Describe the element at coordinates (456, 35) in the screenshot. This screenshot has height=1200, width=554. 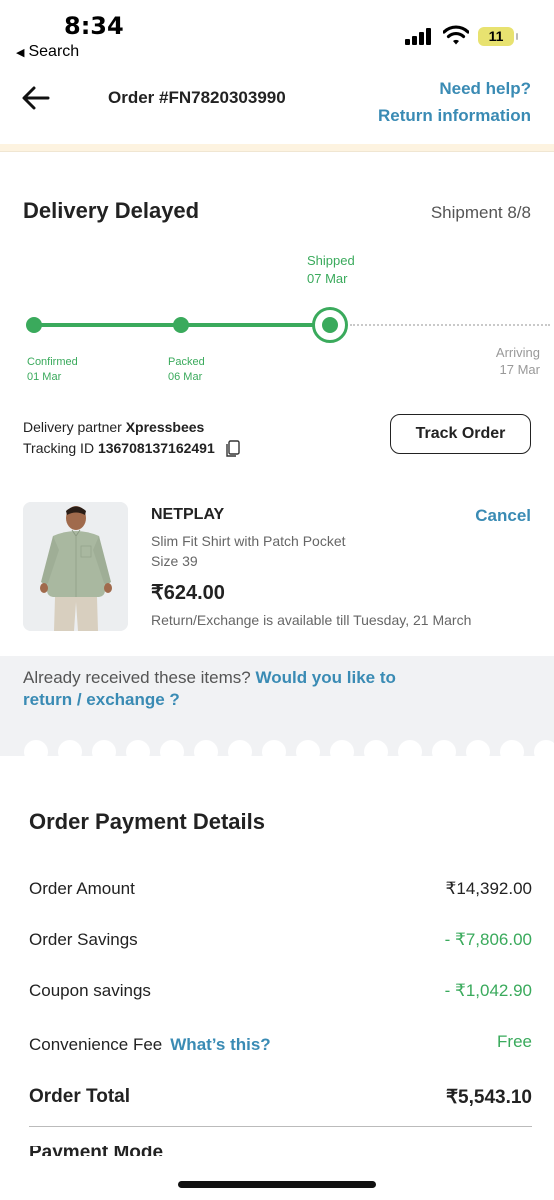
I see `wifi-icon` at that location.